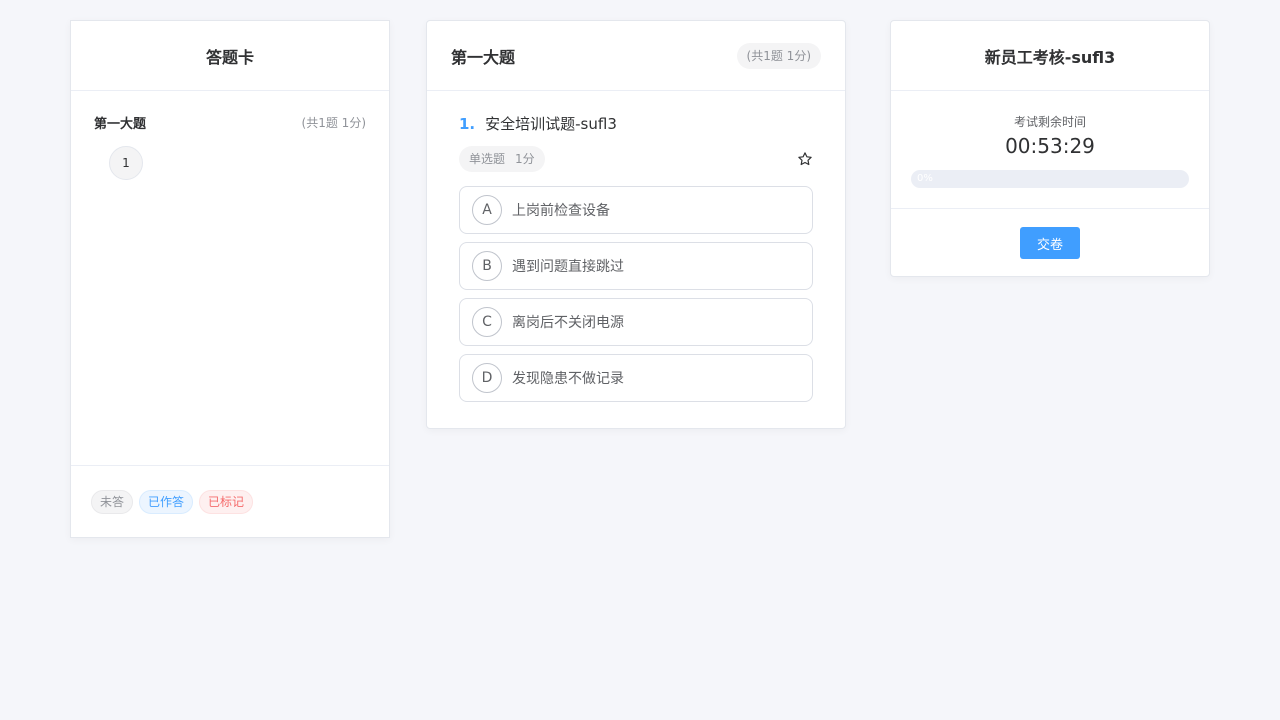 Image resolution: width=1280 pixels, height=720 pixels. What do you see at coordinates (636, 210) in the screenshot?
I see `option-a: A 上岗前检查设备` at bounding box center [636, 210].